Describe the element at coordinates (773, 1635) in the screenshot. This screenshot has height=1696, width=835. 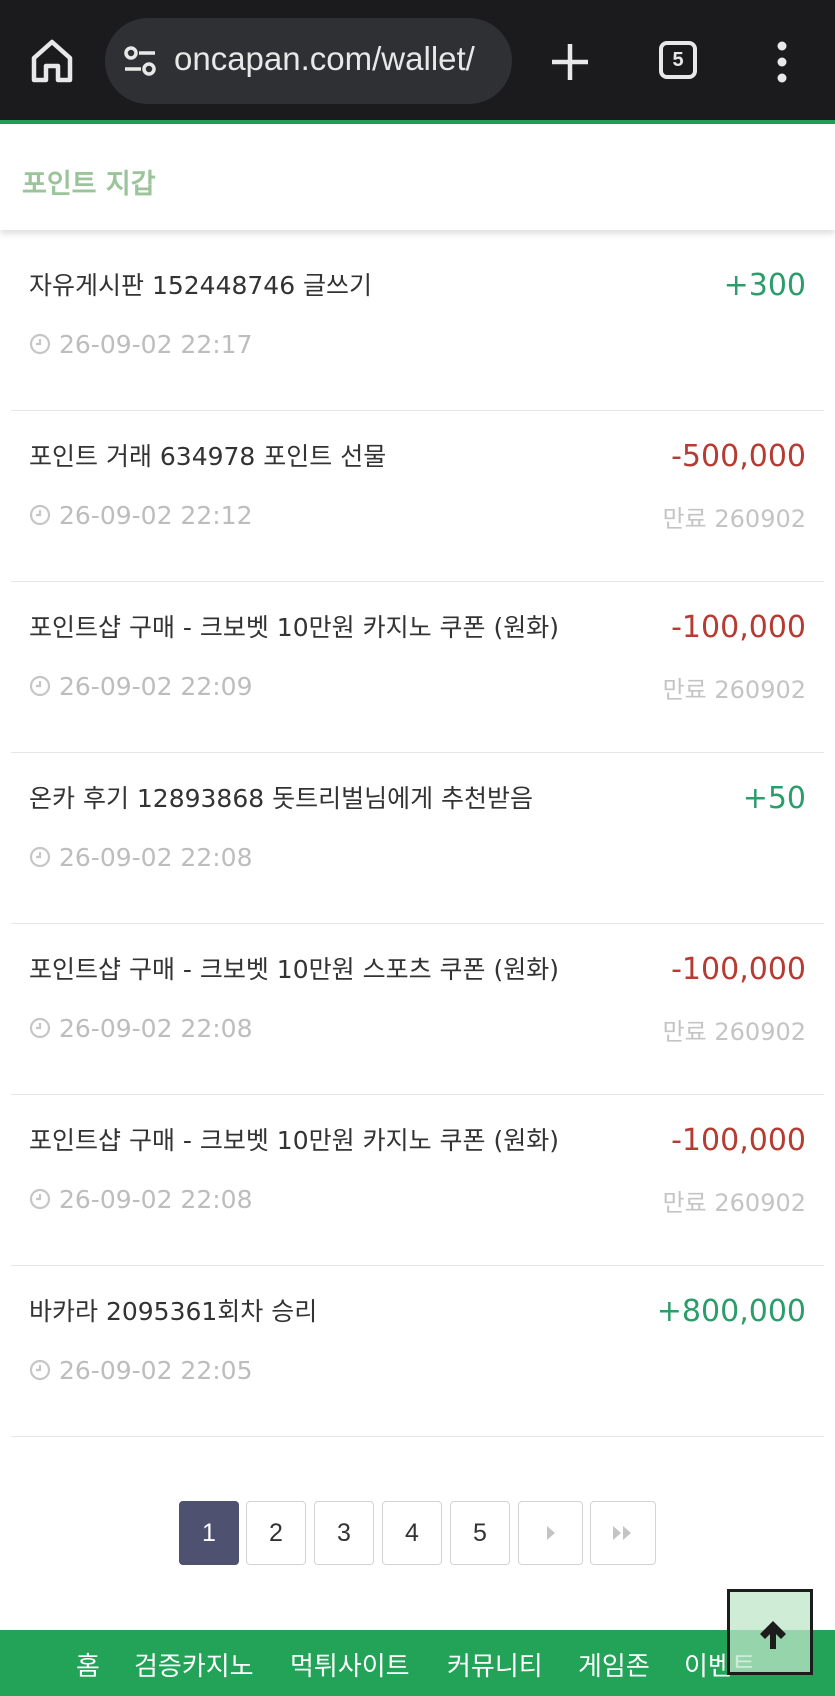
I see `arrow-up-icon` at that location.